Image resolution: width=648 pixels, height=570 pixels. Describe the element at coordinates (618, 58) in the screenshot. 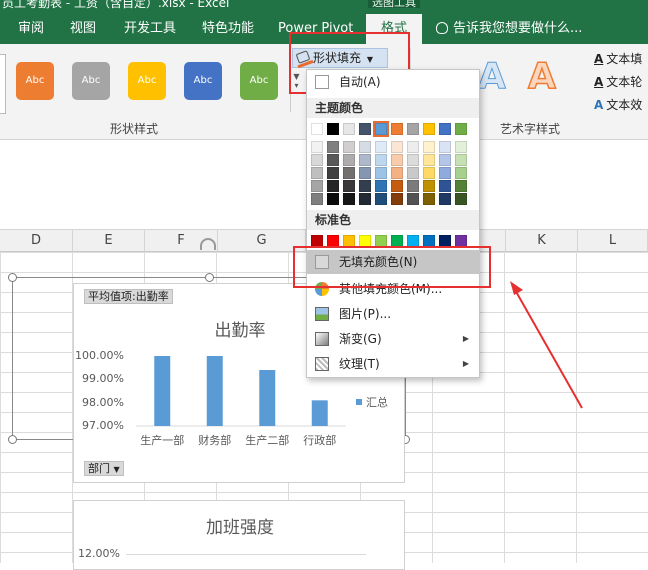

I see `text-fill-command: A 文本填` at that location.